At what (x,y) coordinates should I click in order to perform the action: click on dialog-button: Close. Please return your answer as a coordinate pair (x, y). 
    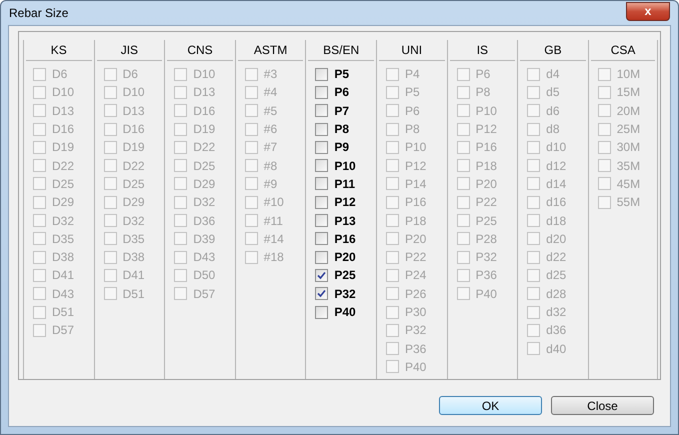
    Looking at the image, I should click on (602, 405).